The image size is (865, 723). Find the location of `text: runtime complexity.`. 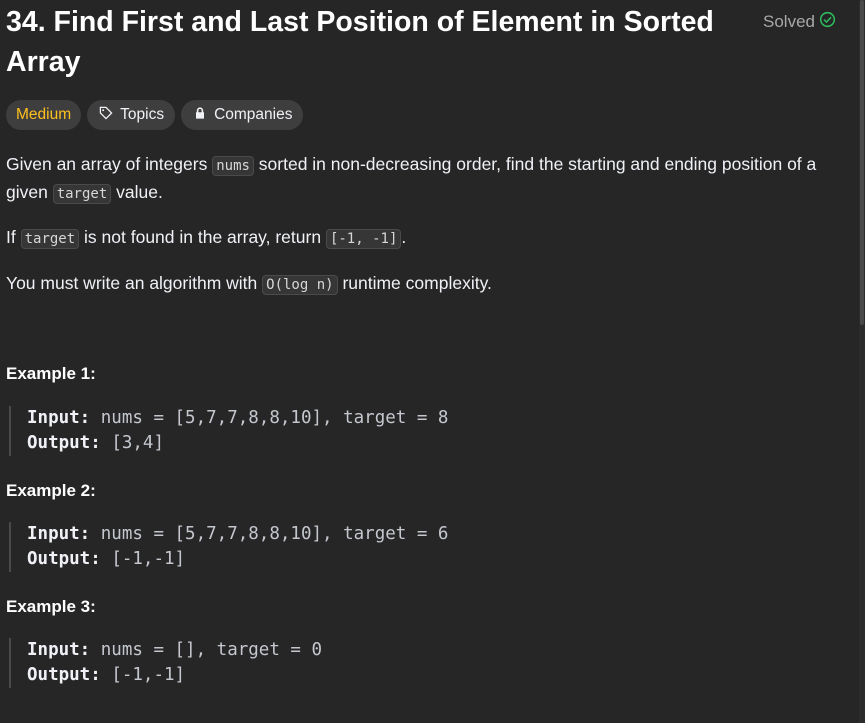

text: runtime complexity. is located at coordinates (414, 283).